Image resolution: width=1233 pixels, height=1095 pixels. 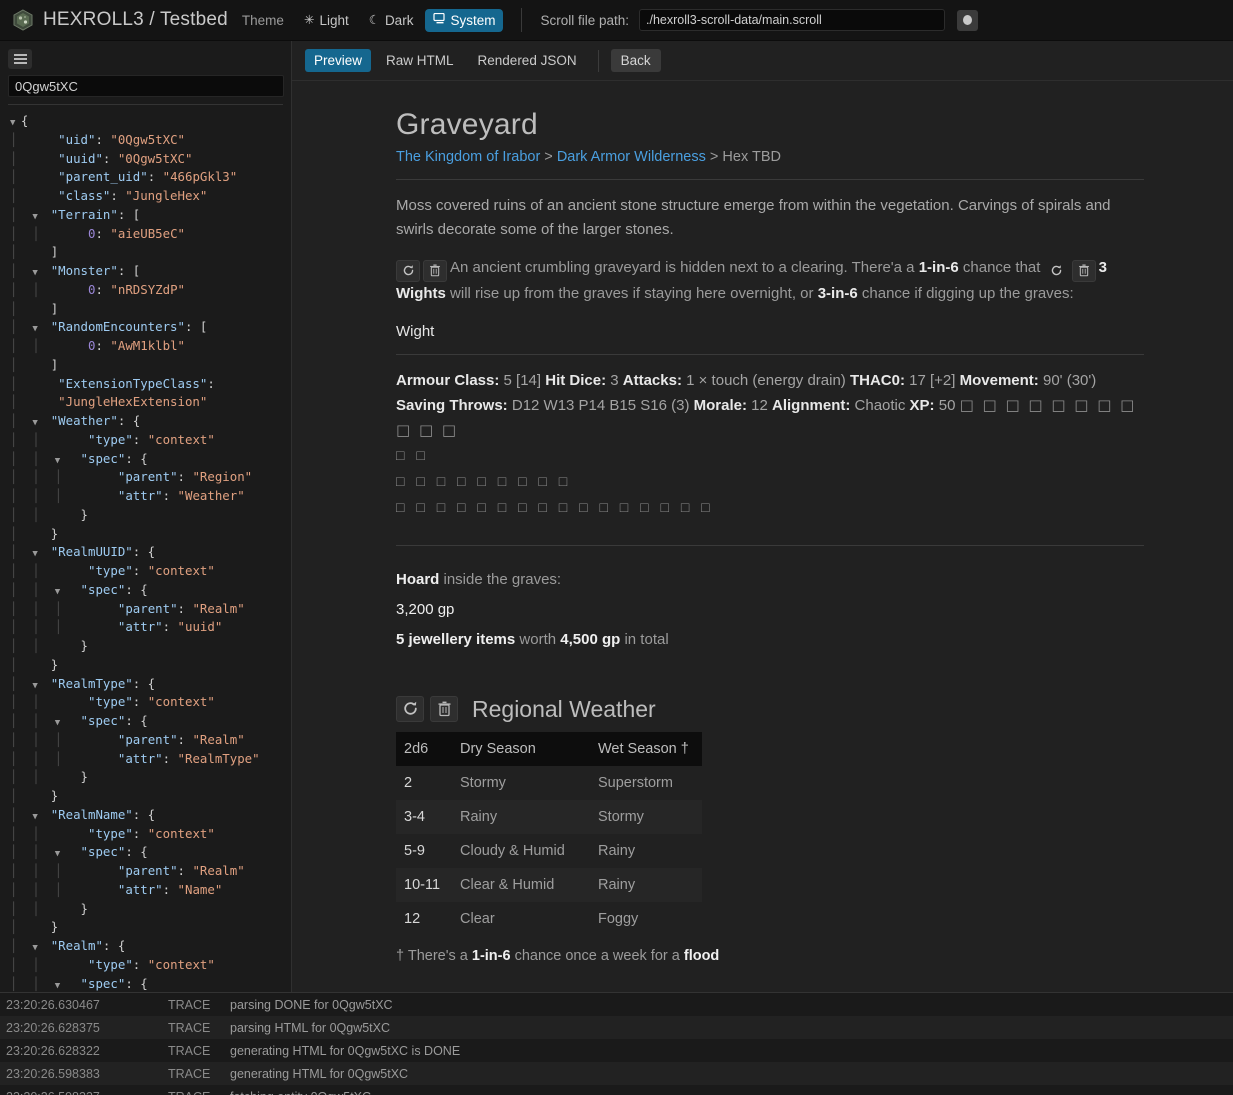 I want to click on json-tree-row: │ │ 0: "AwM1klbl", so click(x=150, y=346).